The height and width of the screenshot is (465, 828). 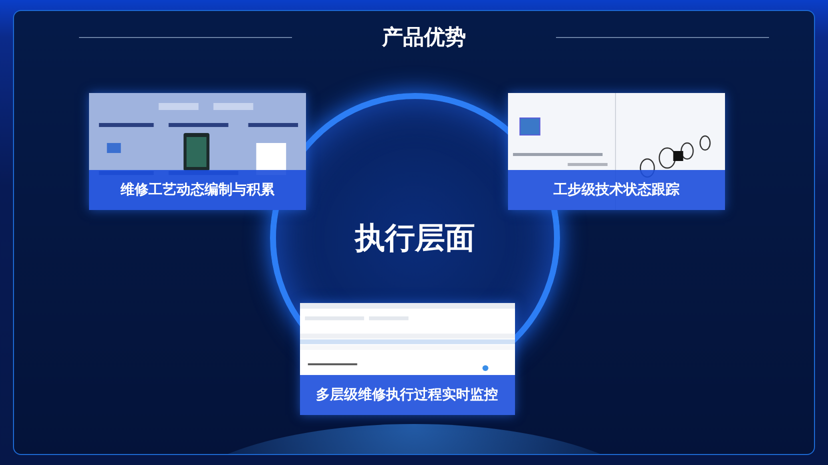 What do you see at coordinates (415, 239) in the screenshot?
I see `center-label: 执行层面` at bounding box center [415, 239].